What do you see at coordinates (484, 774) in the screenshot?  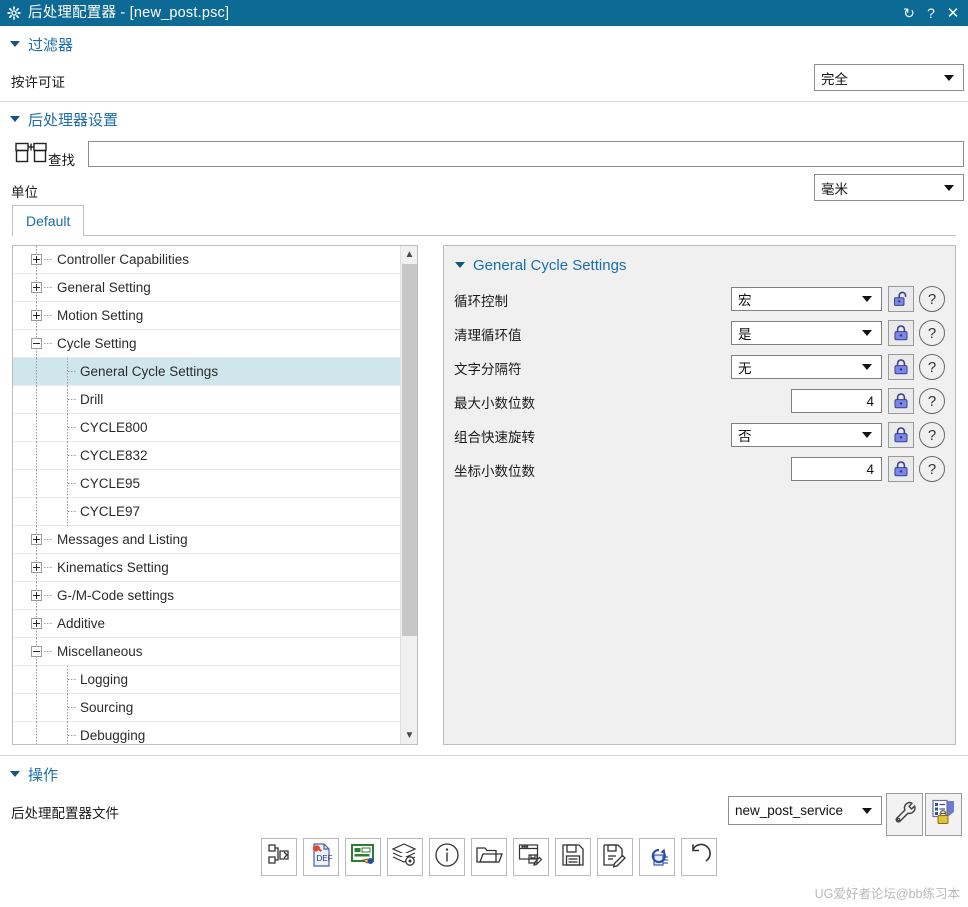 I see `operations-section-header: 操作` at bounding box center [484, 774].